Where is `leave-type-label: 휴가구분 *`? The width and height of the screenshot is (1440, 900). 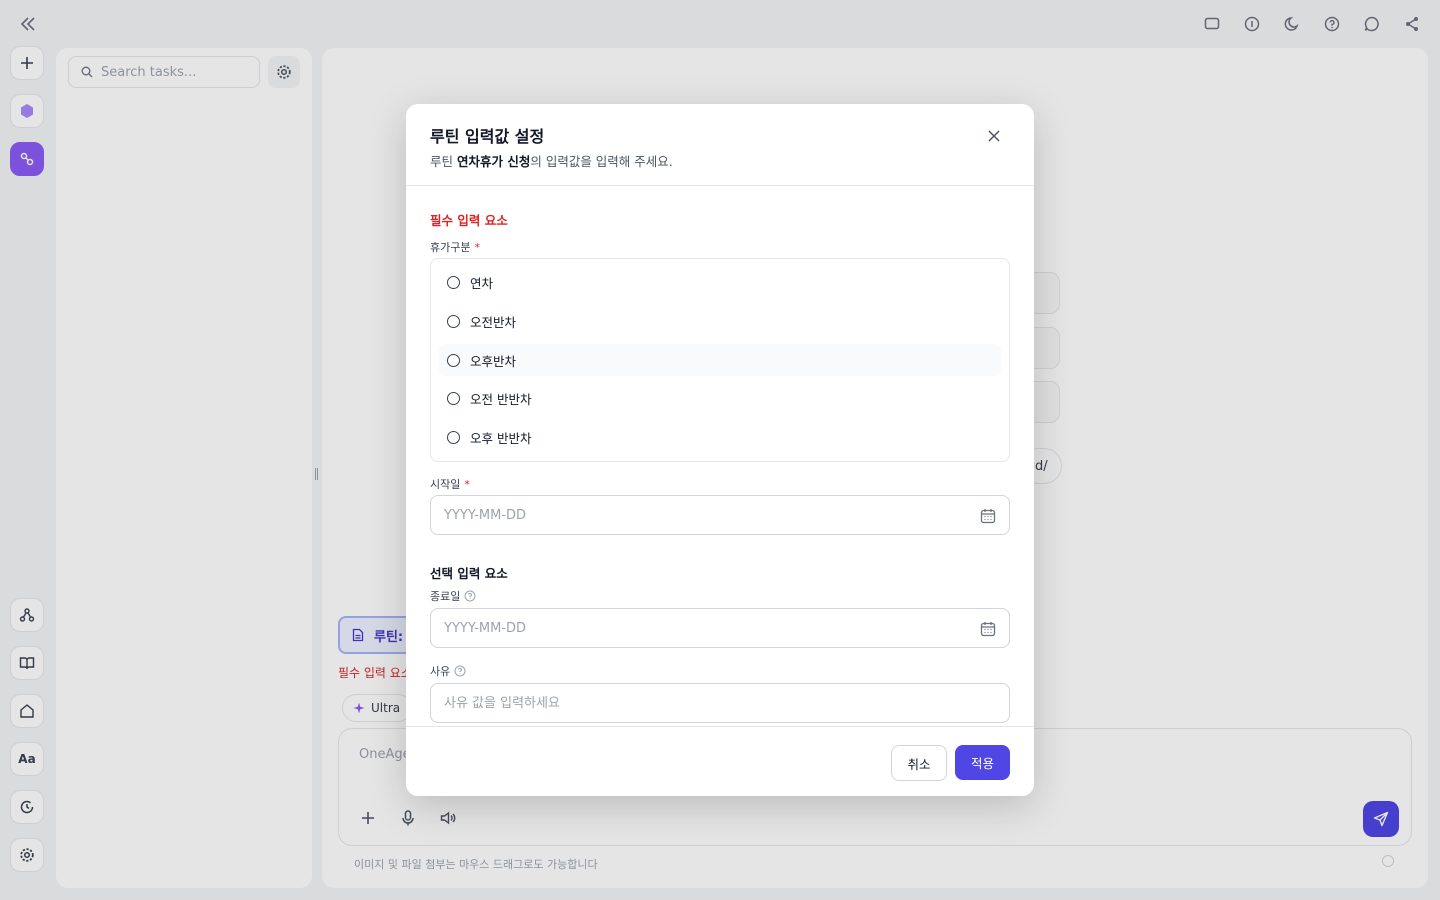
leave-type-label: 휴가구분 * is located at coordinates (455, 247).